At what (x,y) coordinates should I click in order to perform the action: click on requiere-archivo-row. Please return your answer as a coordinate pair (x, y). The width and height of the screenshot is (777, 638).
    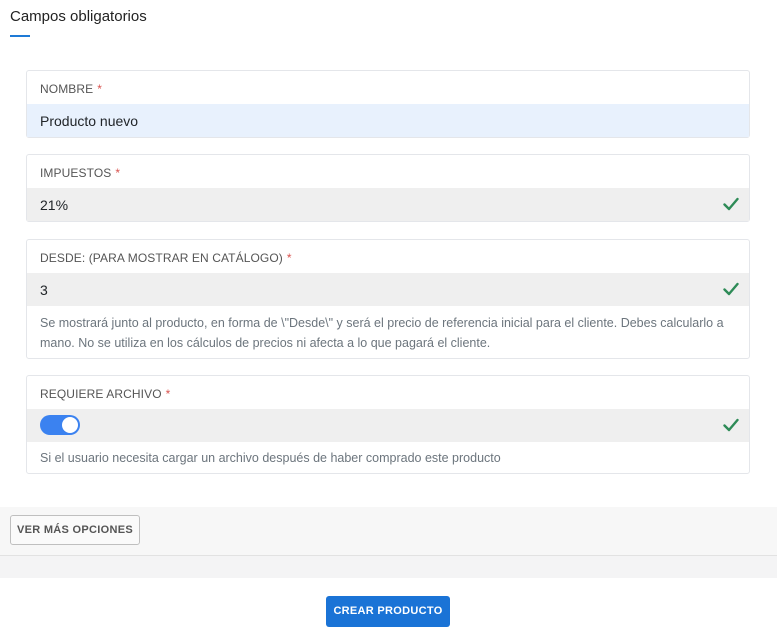
    Looking at the image, I should click on (388, 425).